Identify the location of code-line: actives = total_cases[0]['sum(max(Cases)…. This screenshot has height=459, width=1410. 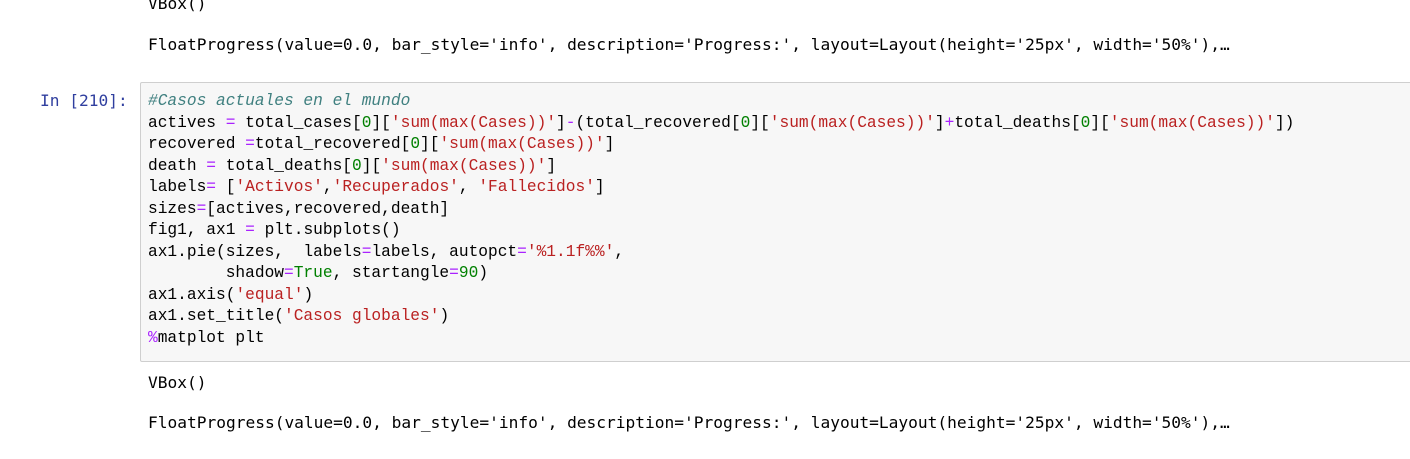
(721, 124).